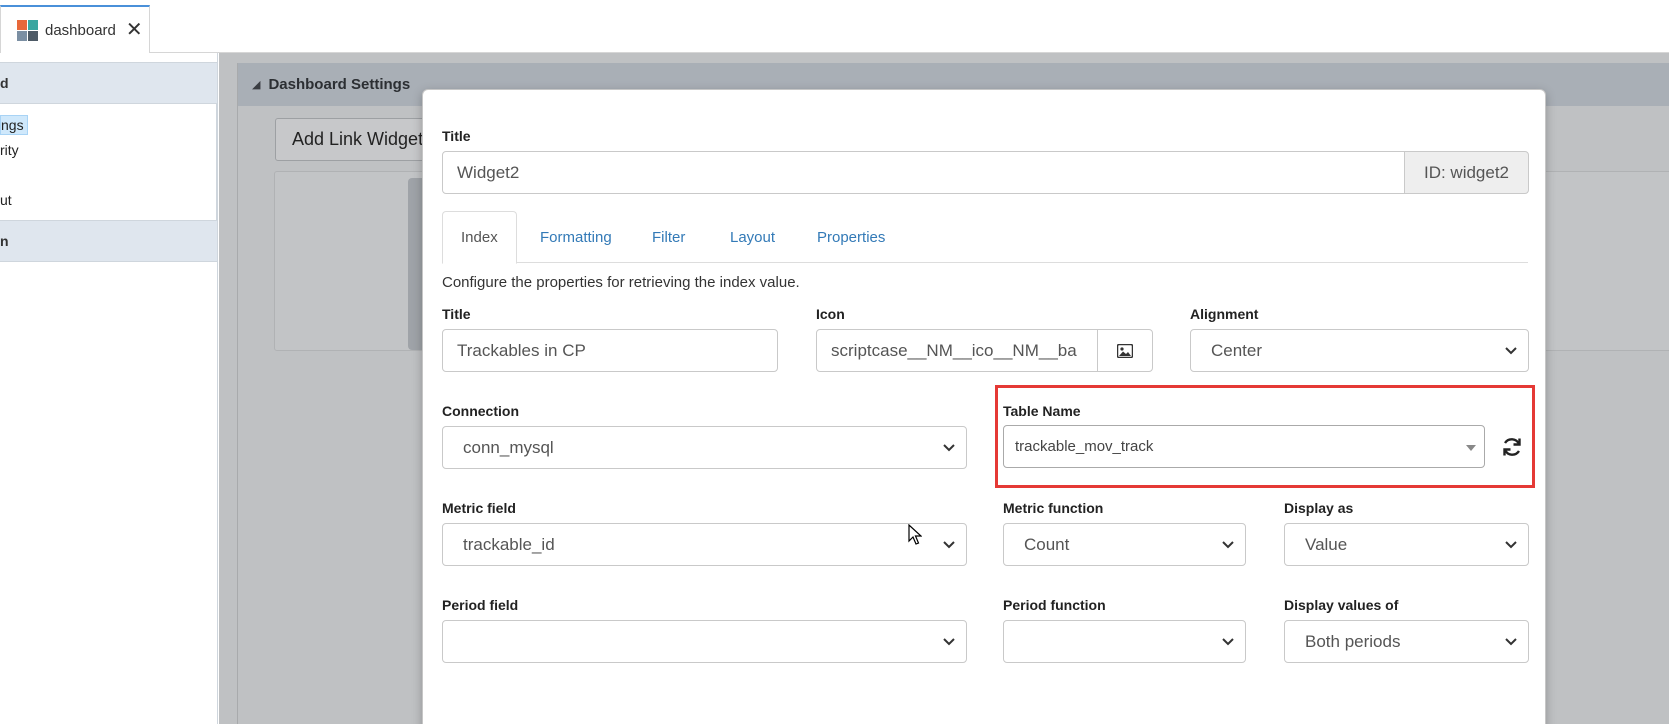 Image resolution: width=1669 pixels, height=724 pixels. Describe the element at coordinates (851, 237) in the screenshot. I see `tab-properties: Properties` at that location.